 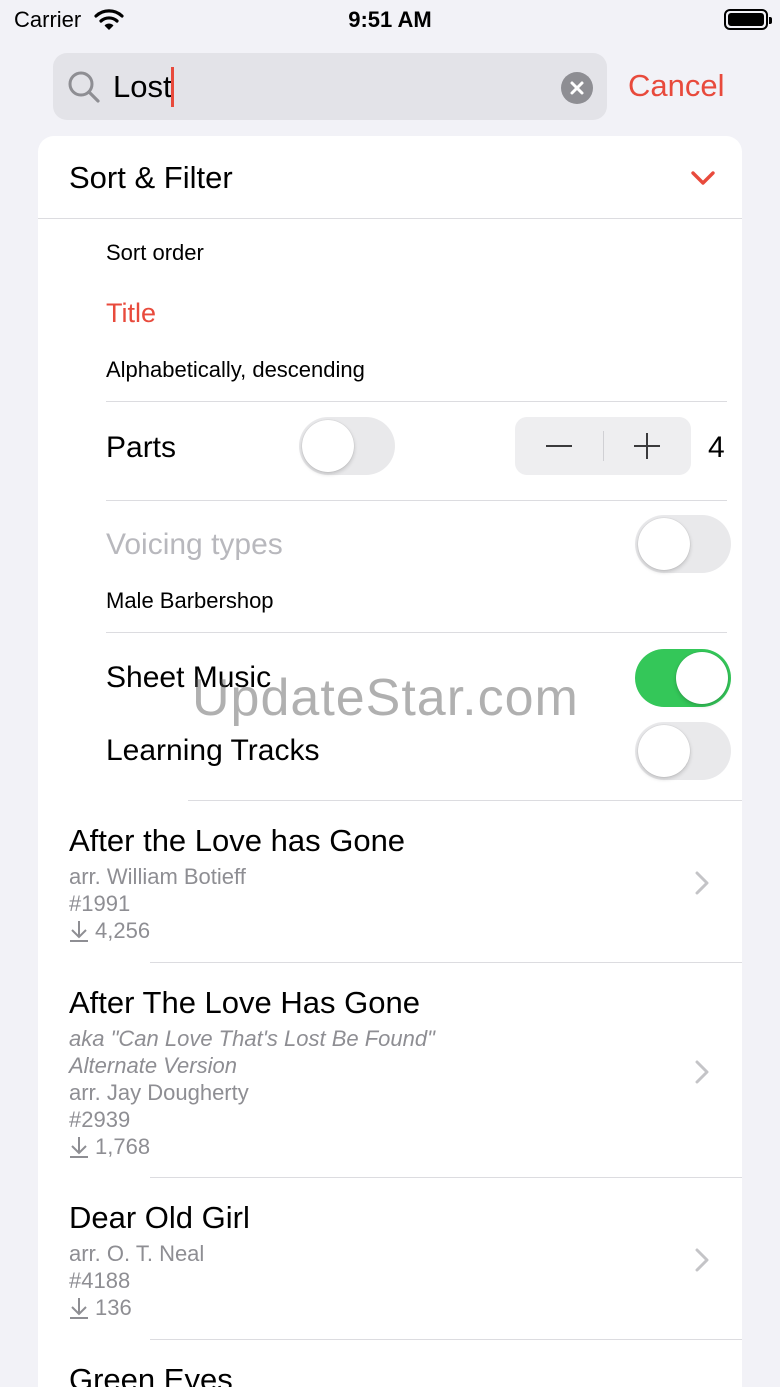 What do you see at coordinates (100, 903) in the screenshot?
I see `song-number: #1991` at bounding box center [100, 903].